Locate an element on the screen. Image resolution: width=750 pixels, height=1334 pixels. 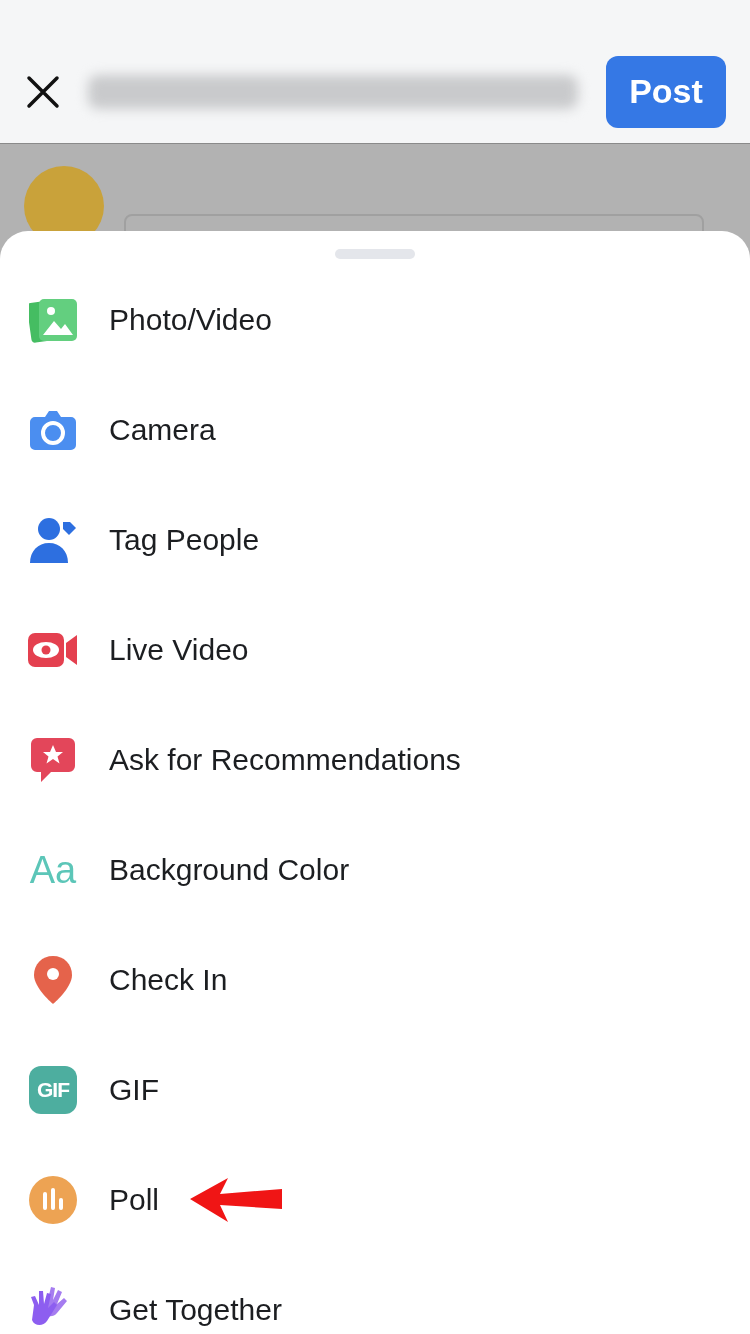
option-label: Tag People is located at coordinates (184, 540).